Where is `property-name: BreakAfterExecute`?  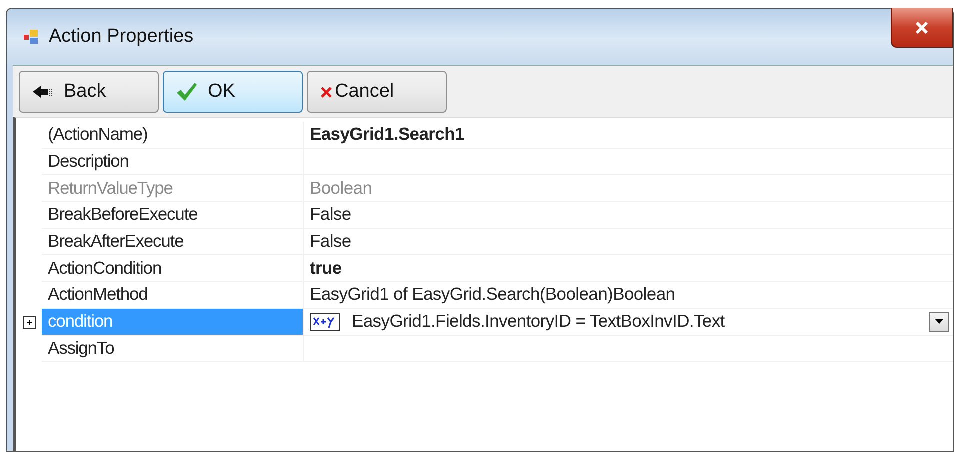
property-name: BreakAfterExecute is located at coordinates (173, 242).